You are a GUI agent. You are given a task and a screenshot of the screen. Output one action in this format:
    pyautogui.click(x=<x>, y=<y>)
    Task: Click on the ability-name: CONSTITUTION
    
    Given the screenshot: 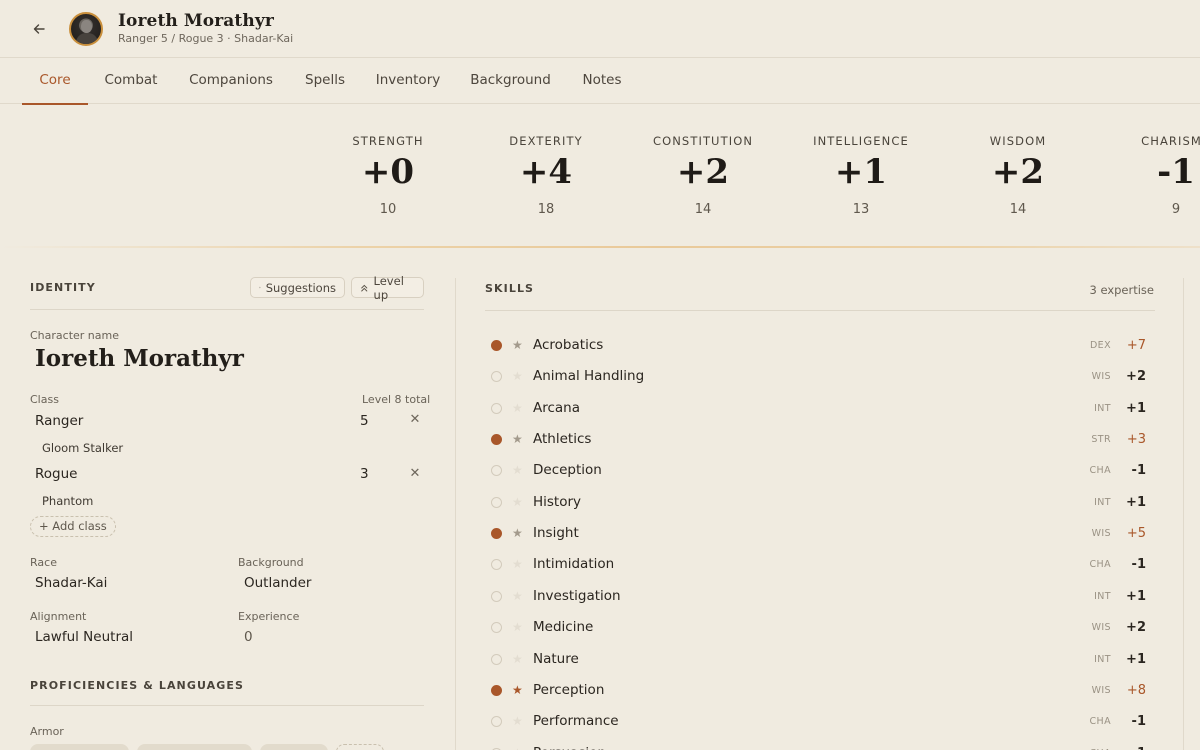 What is the action you would take?
    pyautogui.click(x=703, y=141)
    